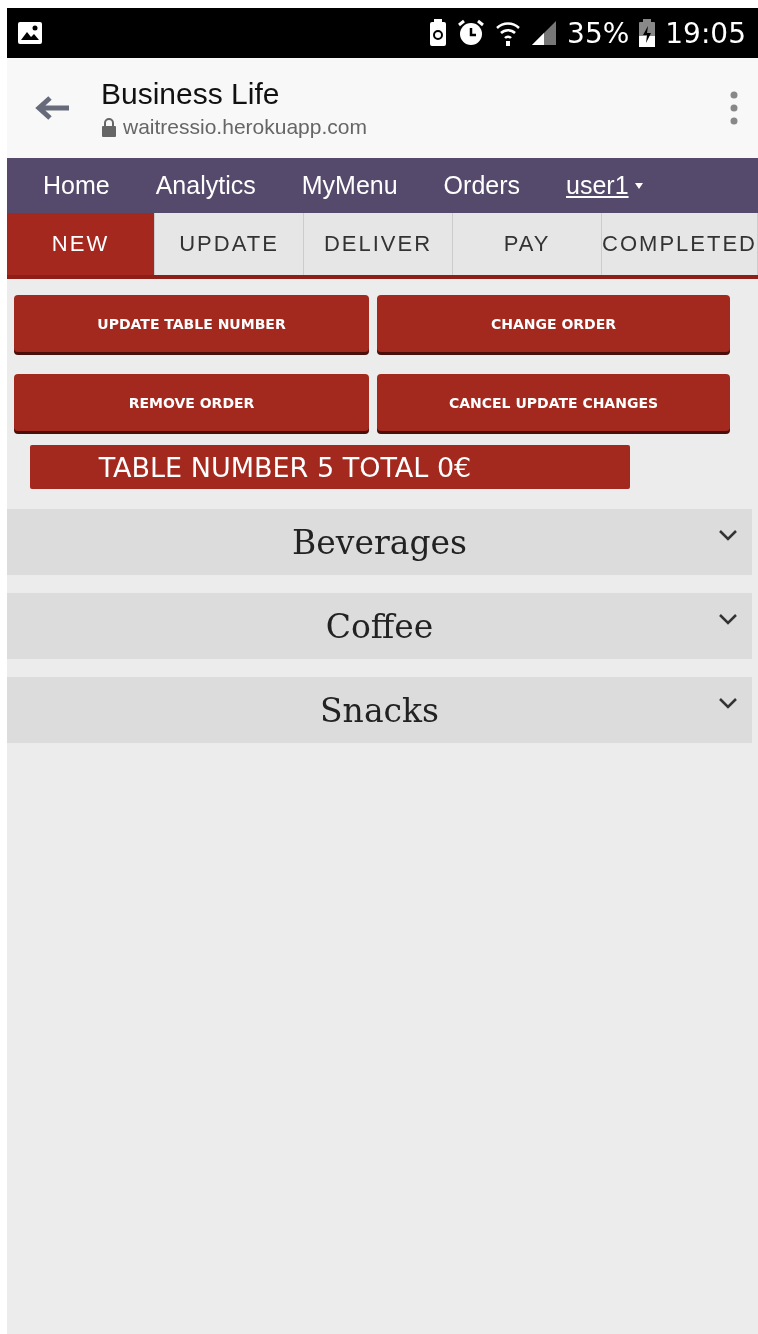 The width and height of the screenshot is (758, 1334). What do you see at coordinates (229, 244) in the screenshot?
I see `order-tab: UPDATE` at bounding box center [229, 244].